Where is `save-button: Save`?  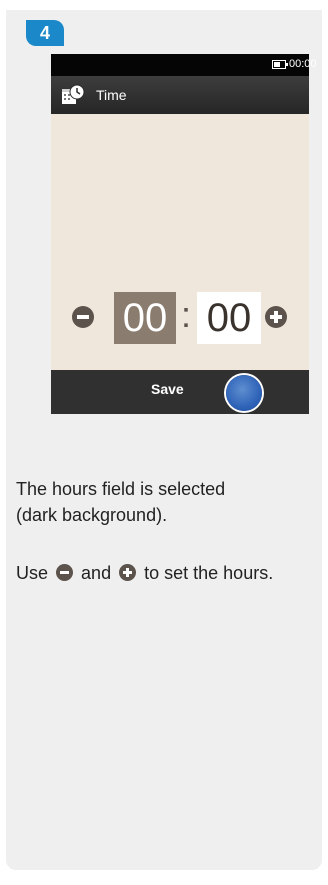 save-button: Save is located at coordinates (167, 389).